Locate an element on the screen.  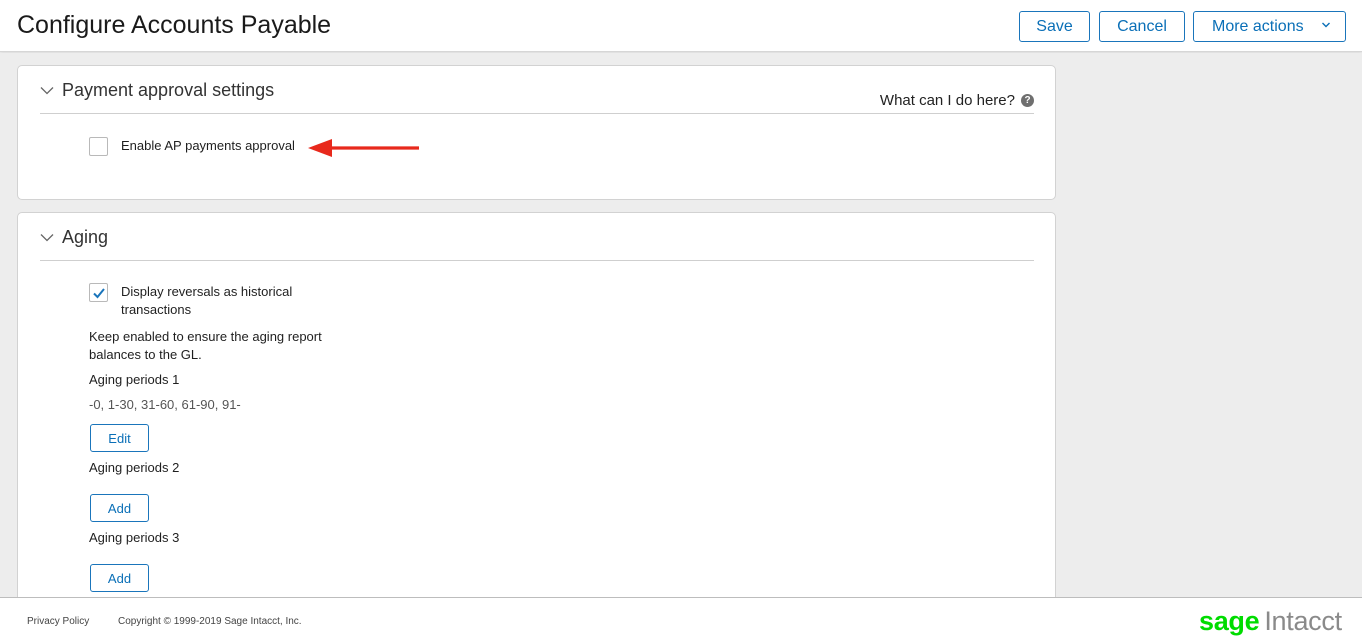
help-link-label: What can I do here? is located at coordinates (947, 100).